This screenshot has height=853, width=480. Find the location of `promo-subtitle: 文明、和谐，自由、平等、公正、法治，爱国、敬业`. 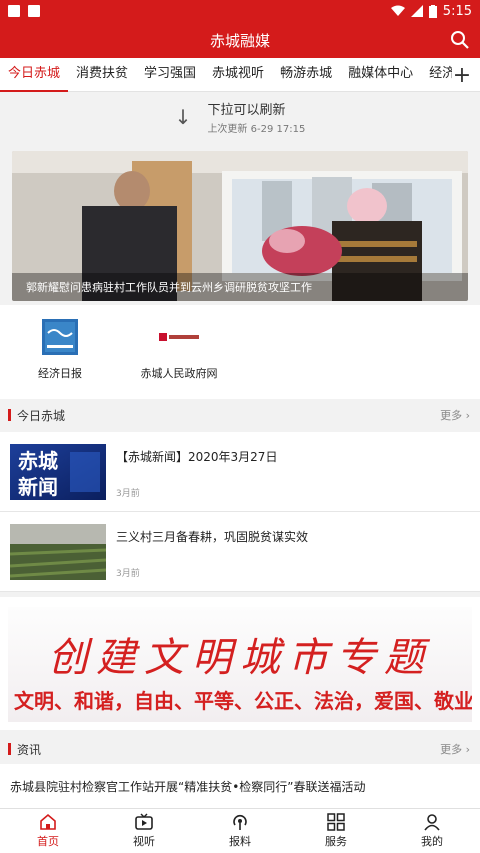

promo-subtitle: 文明、和谐，自由、平等、公正、法治，爱国、敬业 is located at coordinates (243, 701).